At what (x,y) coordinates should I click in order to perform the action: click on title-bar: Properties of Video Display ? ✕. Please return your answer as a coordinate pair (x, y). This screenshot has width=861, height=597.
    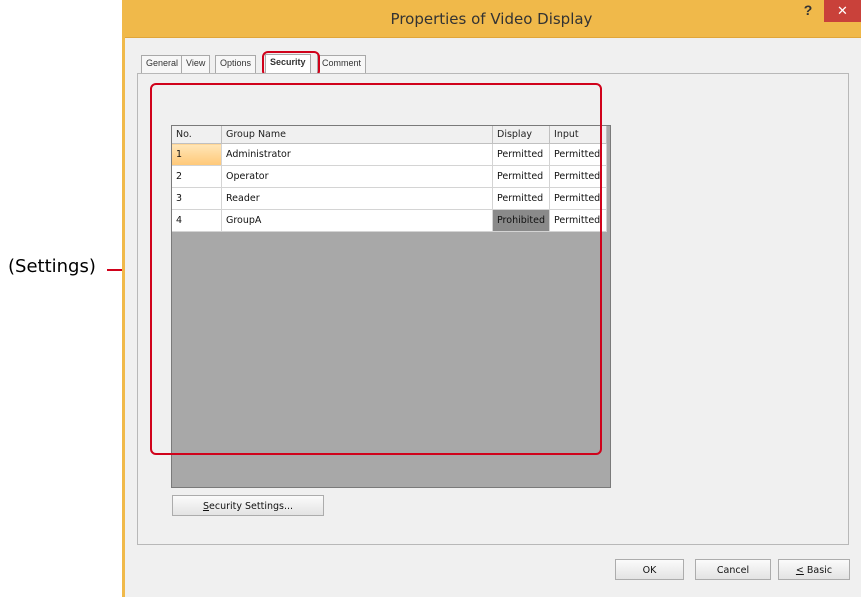
    Looking at the image, I should click on (491, 18).